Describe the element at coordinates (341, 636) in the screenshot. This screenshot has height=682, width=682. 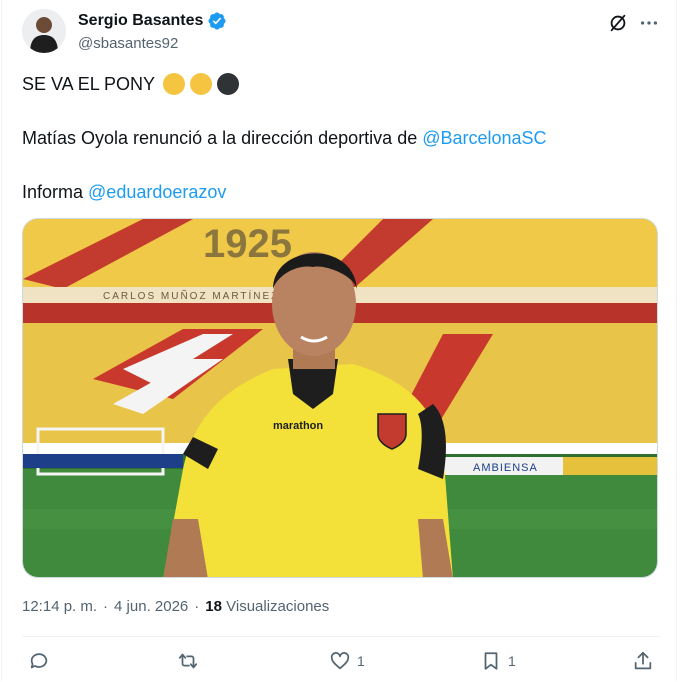
I see `divider` at that location.